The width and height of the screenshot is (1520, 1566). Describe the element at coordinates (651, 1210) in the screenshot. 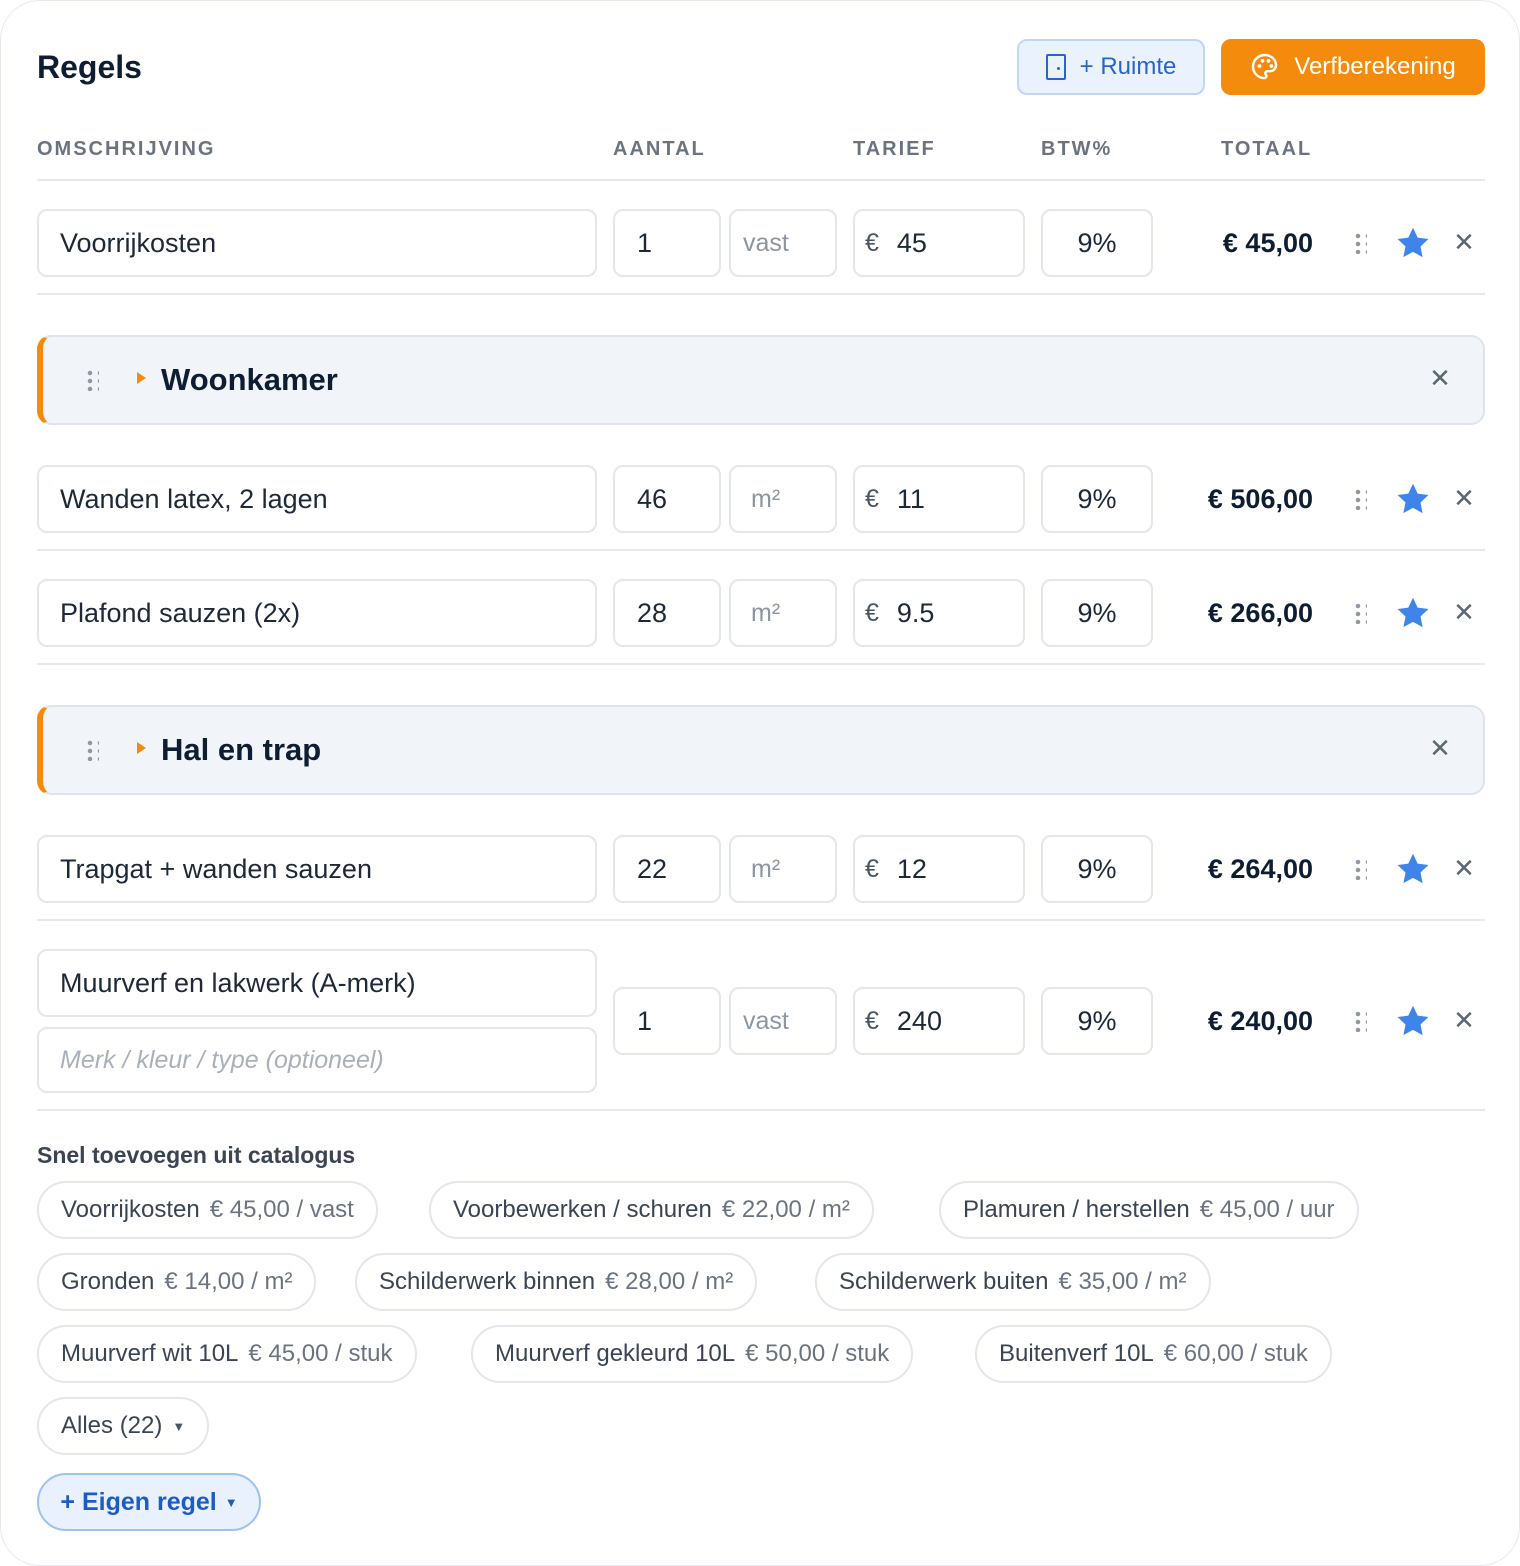

I see `catalog-chip: Voorbewerken / schuren € 22,00 / m²` at that location.